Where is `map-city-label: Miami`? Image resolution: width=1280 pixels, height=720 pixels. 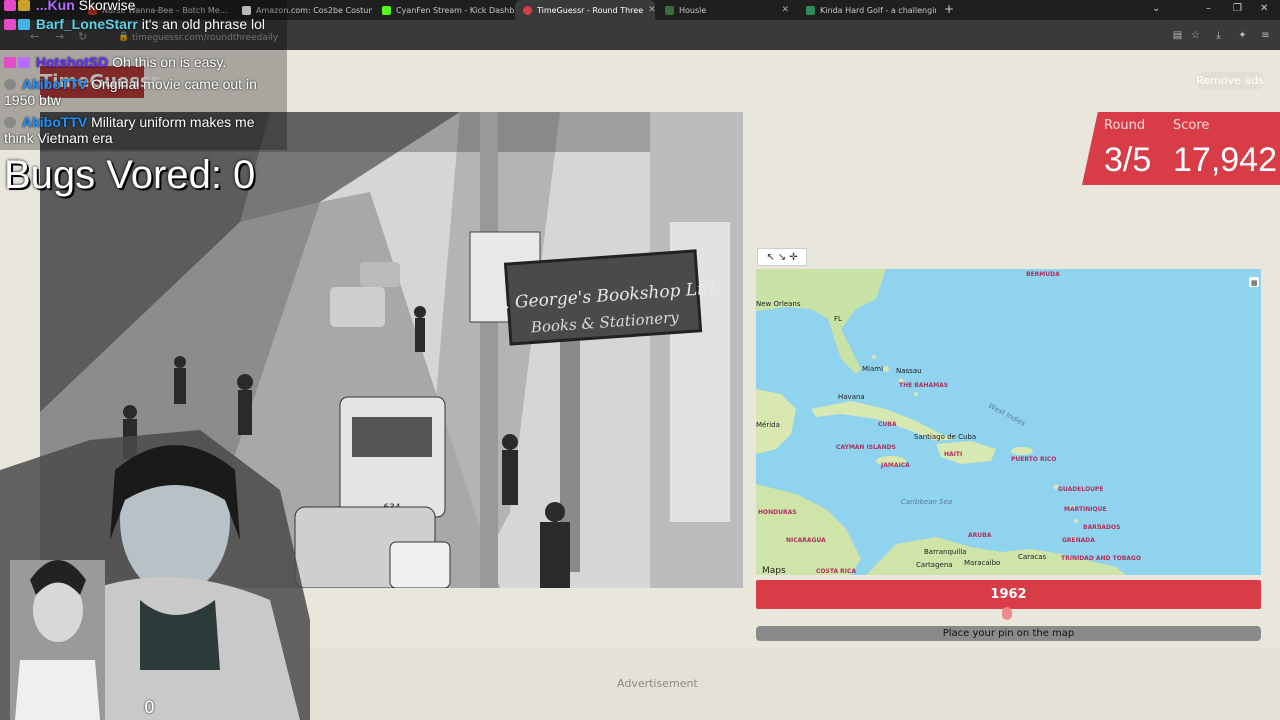
map-city-label: Miami is located at coordinates (872, 369).